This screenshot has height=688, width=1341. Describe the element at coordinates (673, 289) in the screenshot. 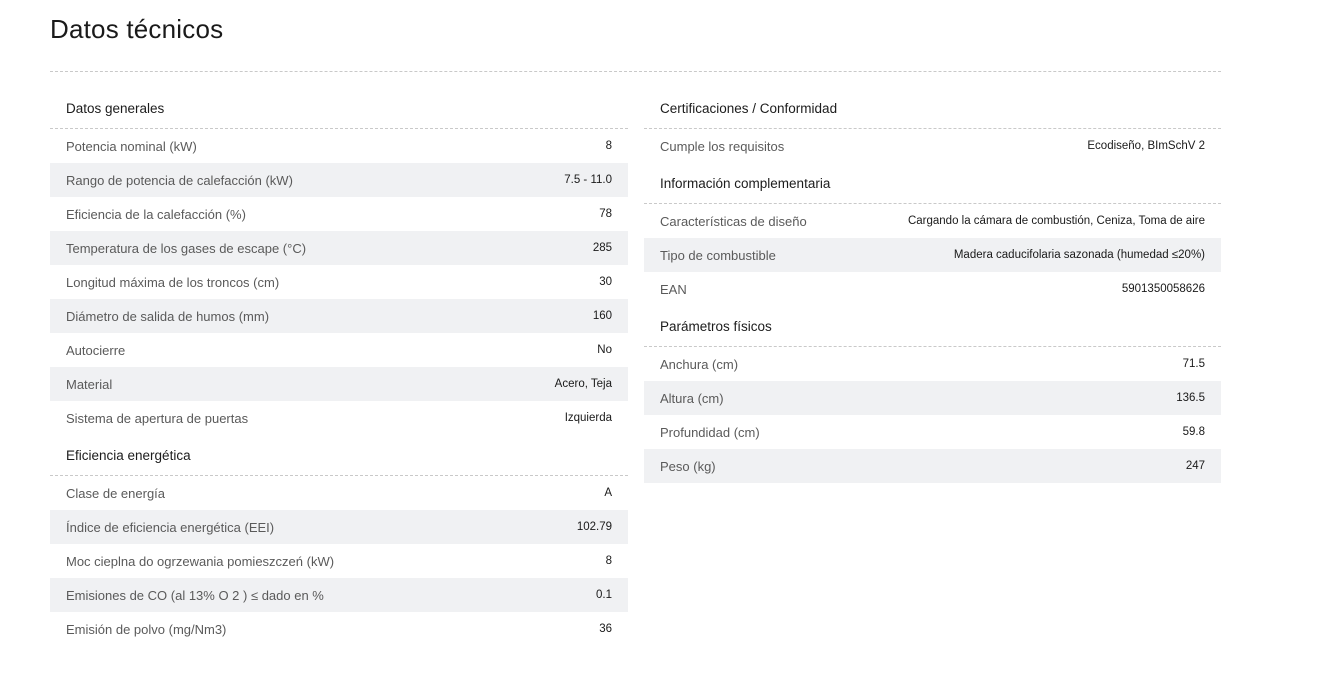

I see `spec-label: EAN` at that location.